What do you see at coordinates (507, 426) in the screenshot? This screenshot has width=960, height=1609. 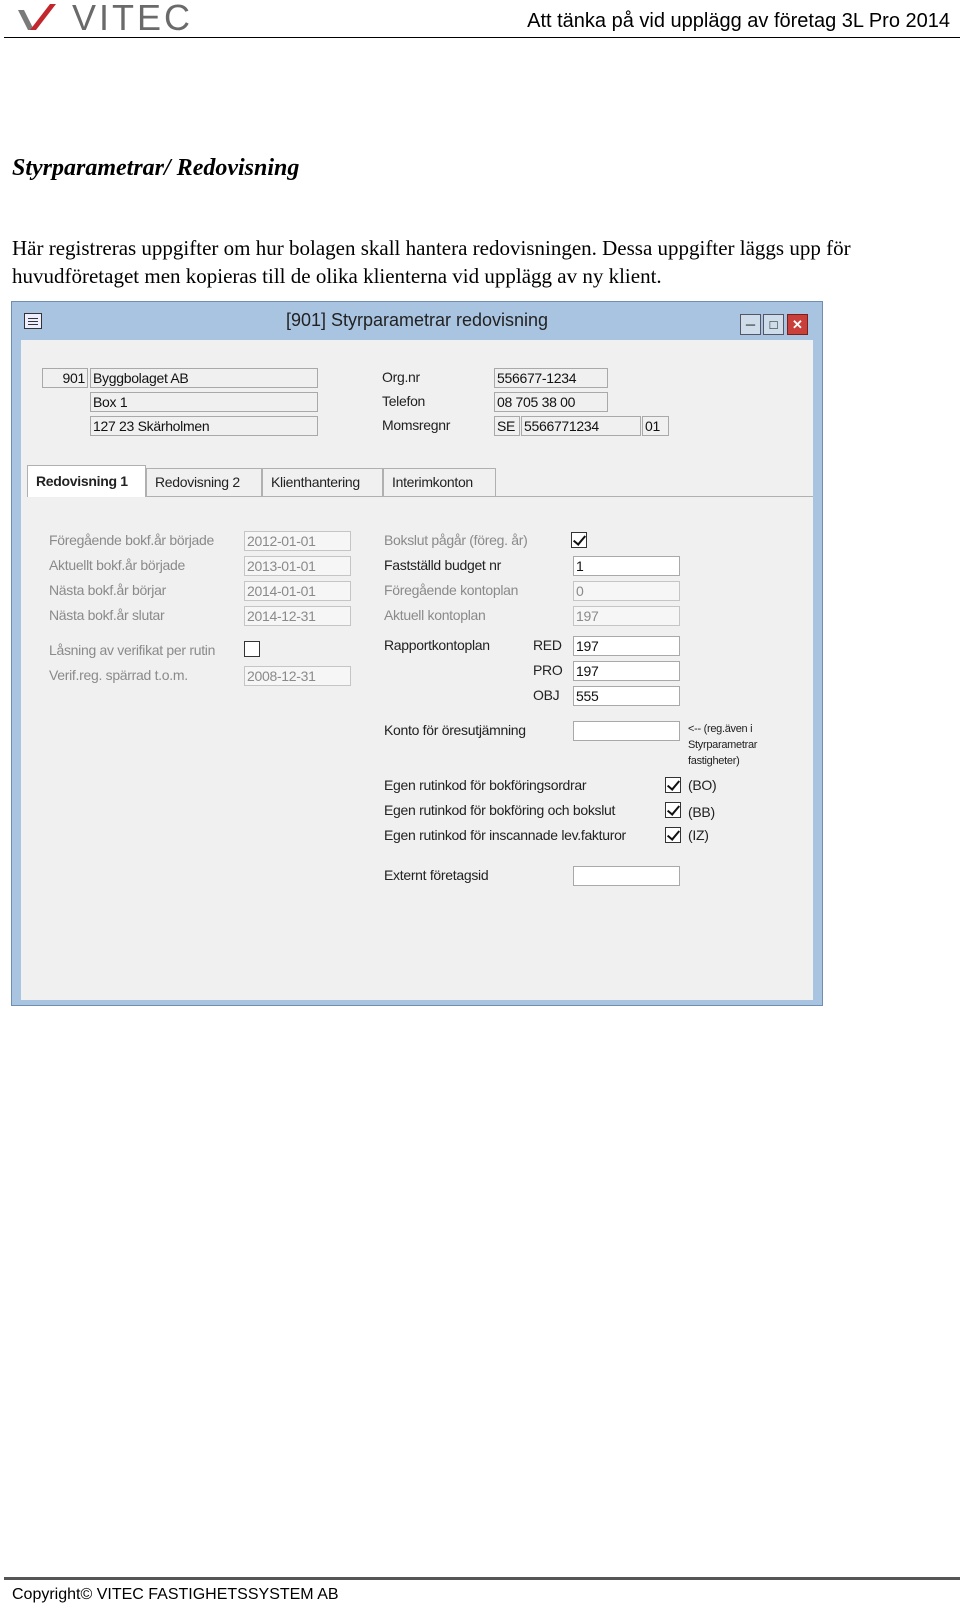 I see `momsregnr-prefix-field: SE` at bounding box center [507, 426].